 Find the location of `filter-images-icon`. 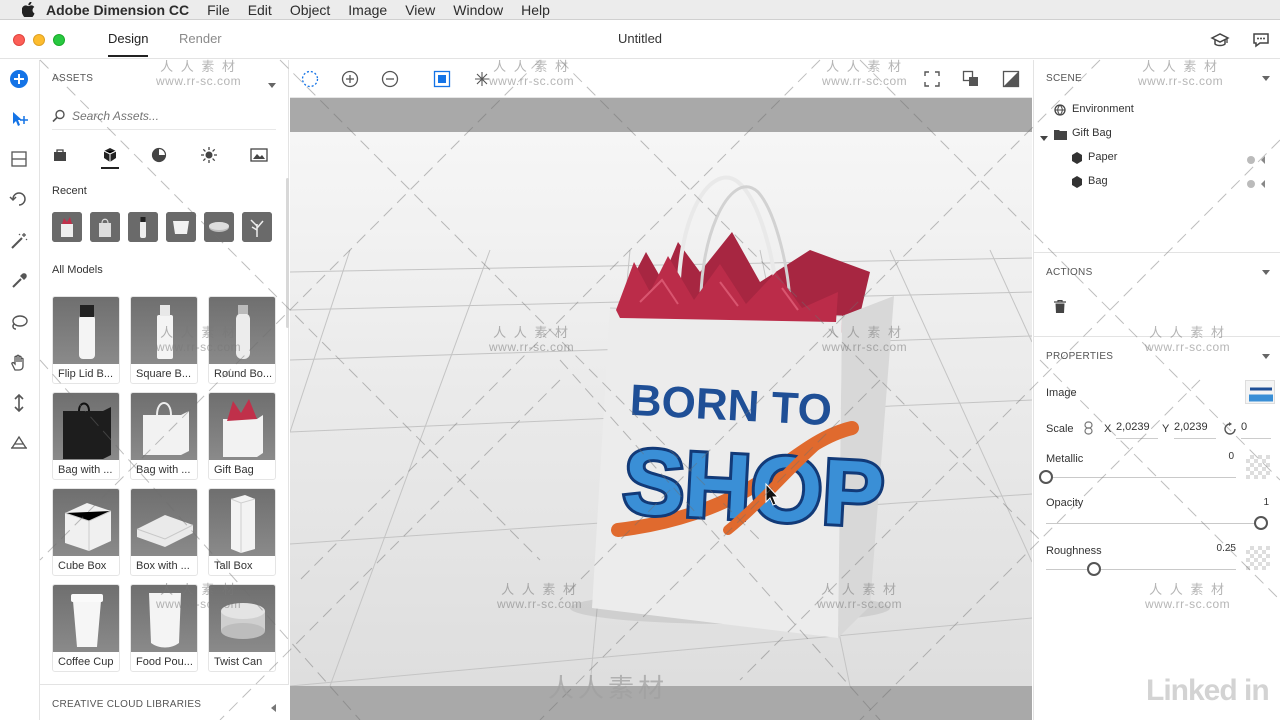

filter-images-icon is located at coordinates (259, 155).